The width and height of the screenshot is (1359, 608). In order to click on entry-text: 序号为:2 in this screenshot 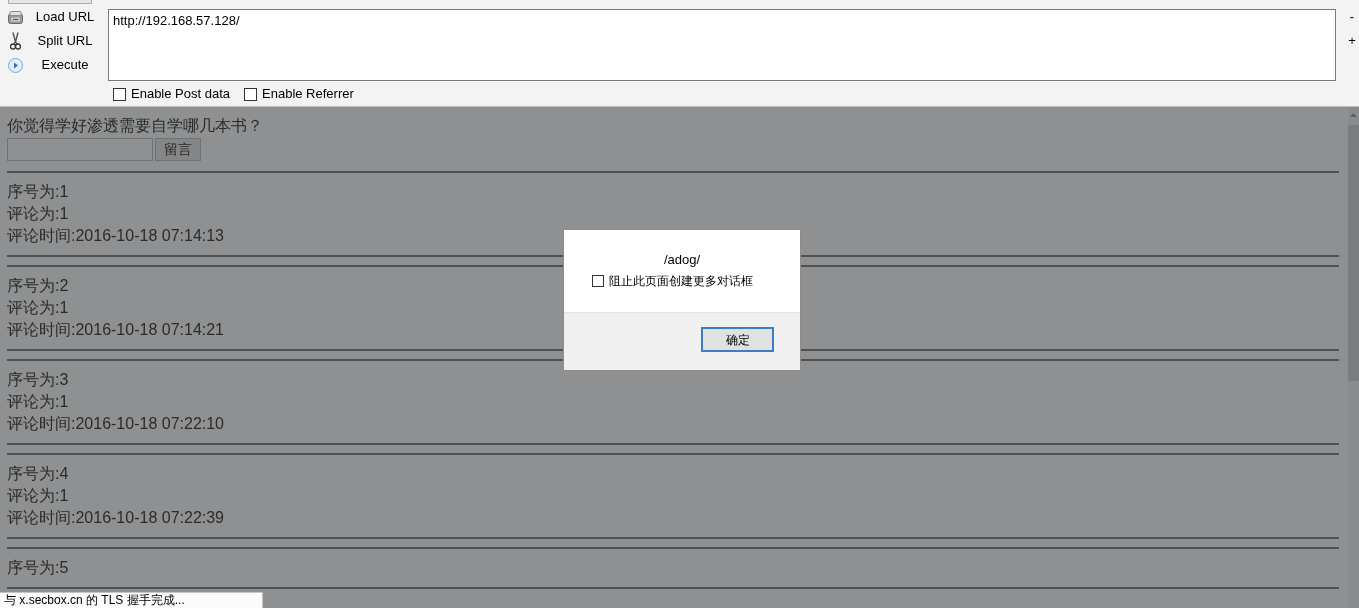, I will do `click(38, 286)`.